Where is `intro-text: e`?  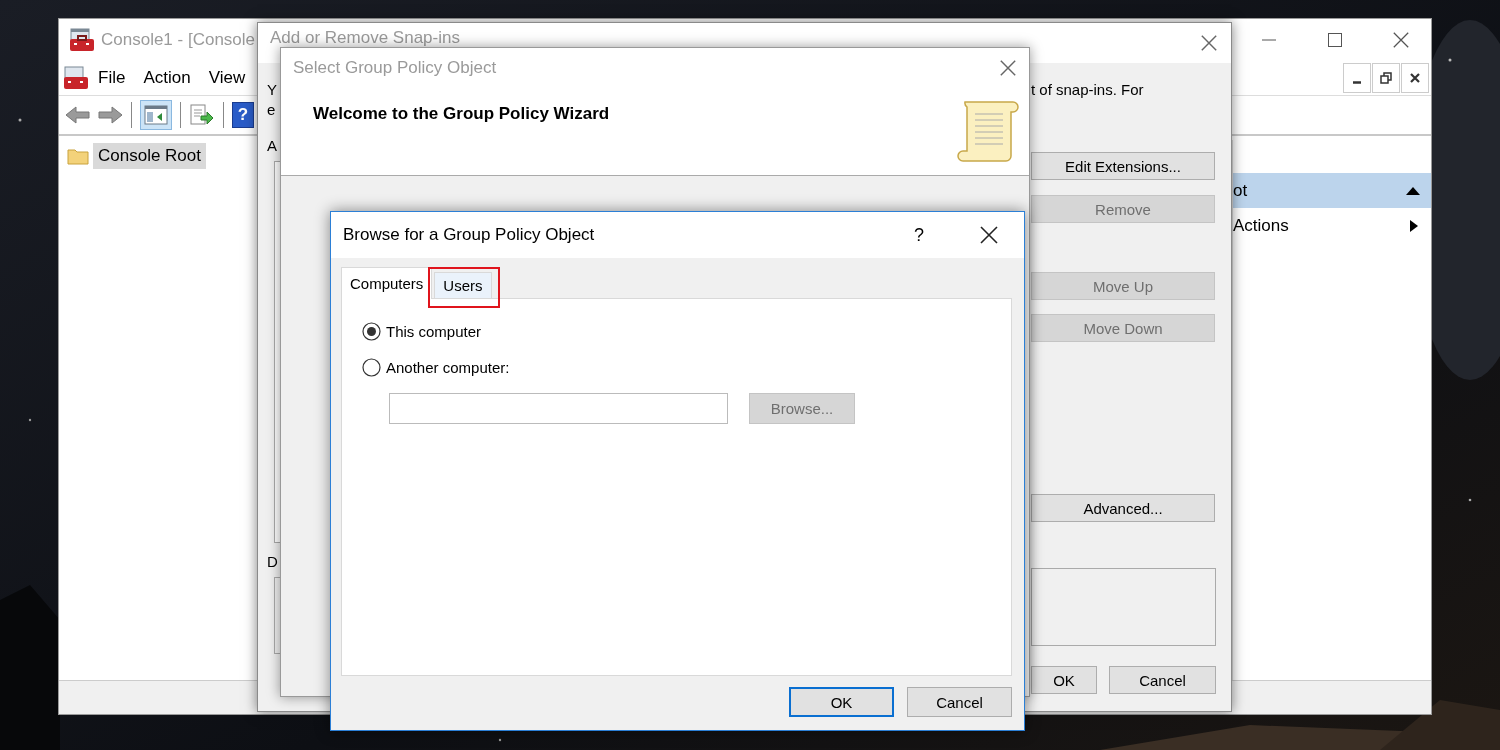 intro-text: e is located at coordinates (272, 110).